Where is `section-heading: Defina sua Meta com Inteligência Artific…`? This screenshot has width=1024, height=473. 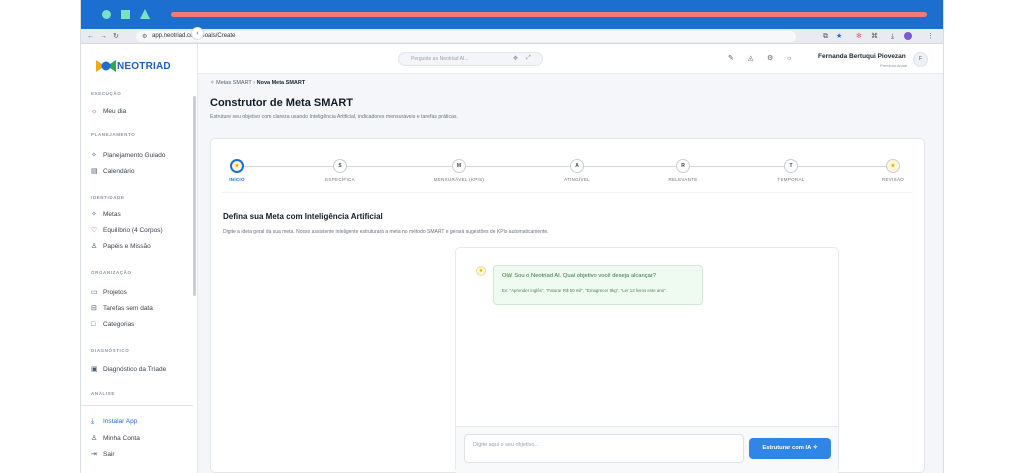 section-heading: Defina sua Meta com Inteligência Artific… is located at coordinates (303, 216).